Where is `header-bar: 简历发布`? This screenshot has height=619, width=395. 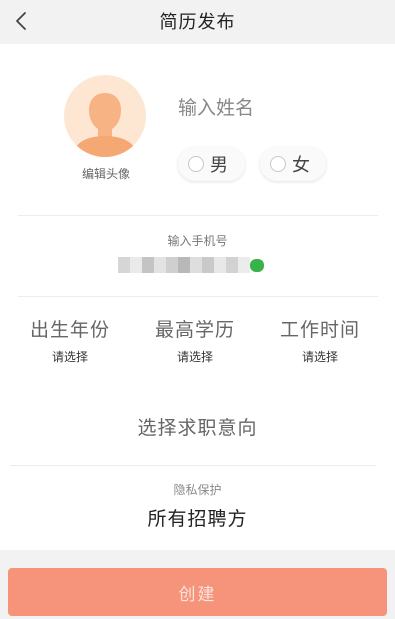
header-bar: 简历发布 is located at coordinates (197, 22).